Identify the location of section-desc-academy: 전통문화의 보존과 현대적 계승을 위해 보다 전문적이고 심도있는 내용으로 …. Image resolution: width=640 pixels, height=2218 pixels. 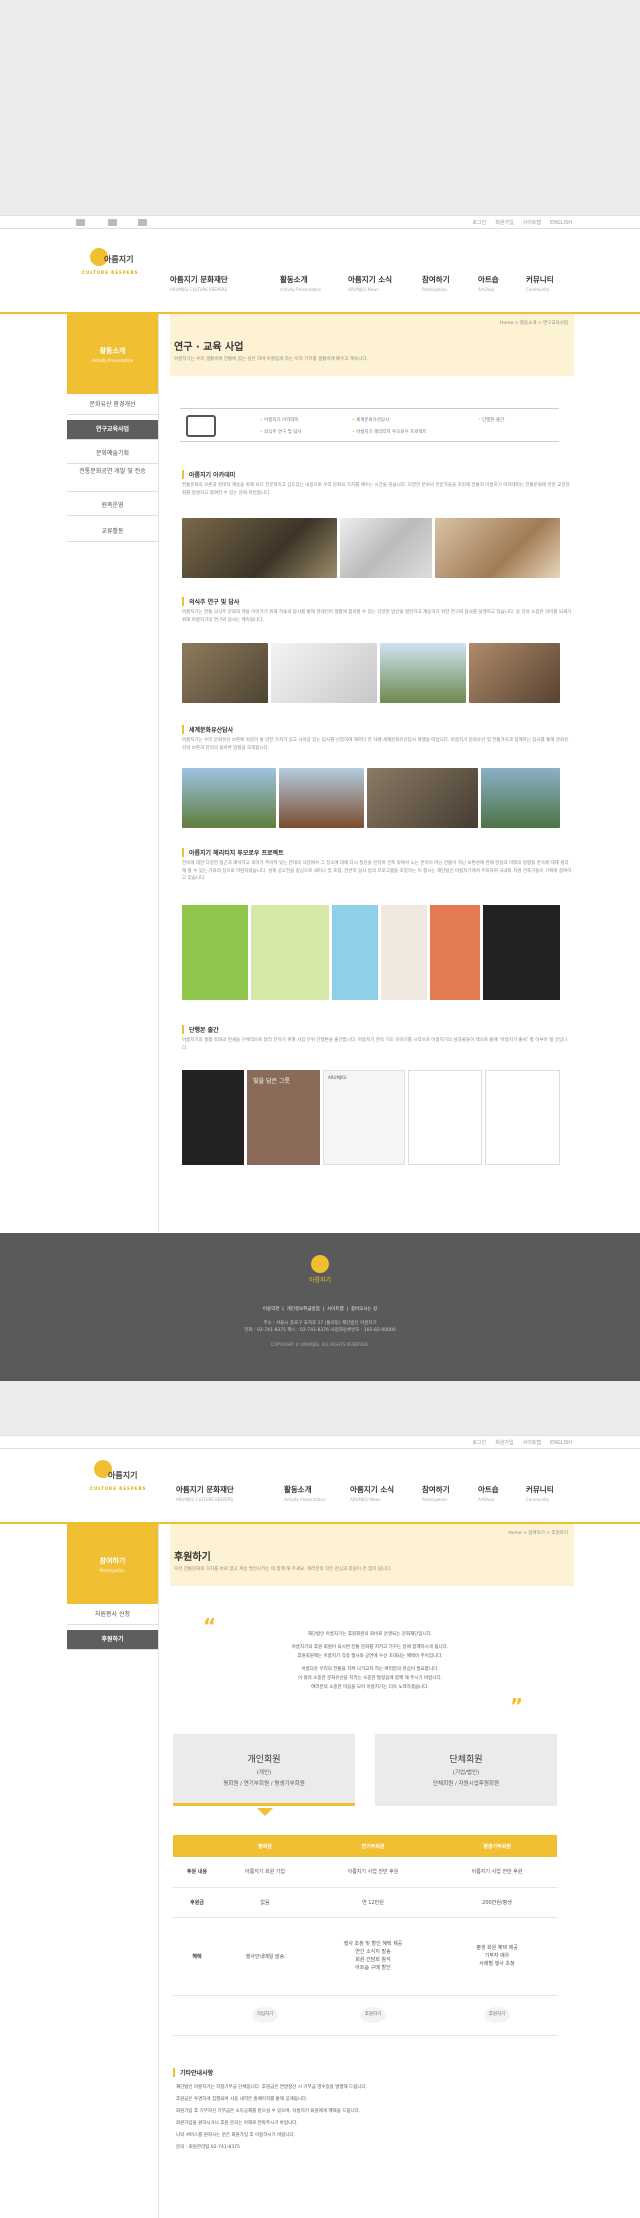
(376, 489).